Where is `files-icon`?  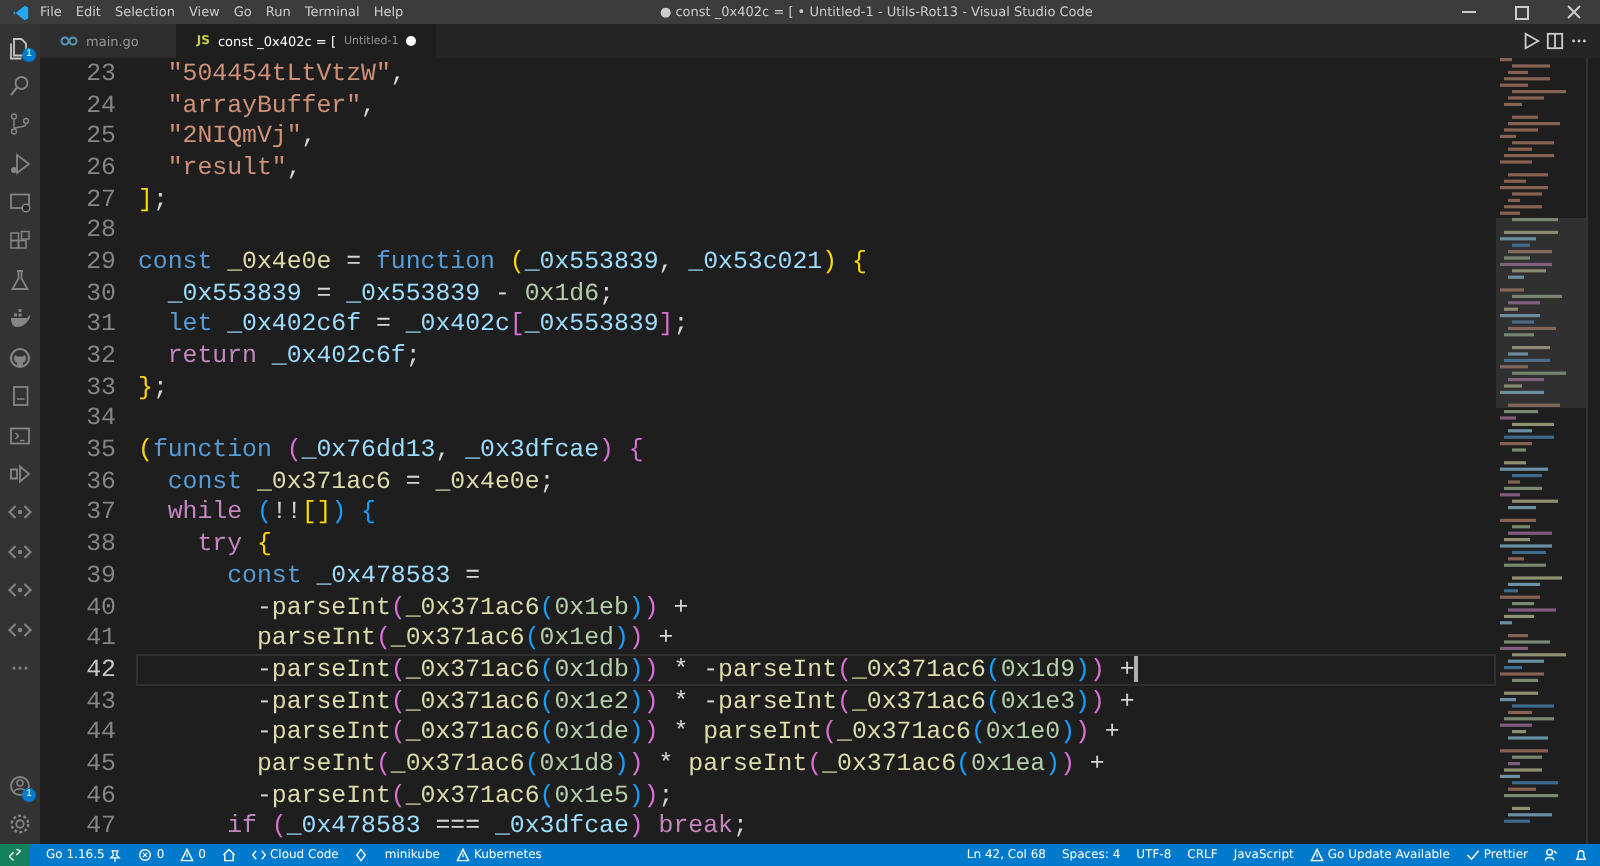 files-icon is located at coordinates (20, 47).